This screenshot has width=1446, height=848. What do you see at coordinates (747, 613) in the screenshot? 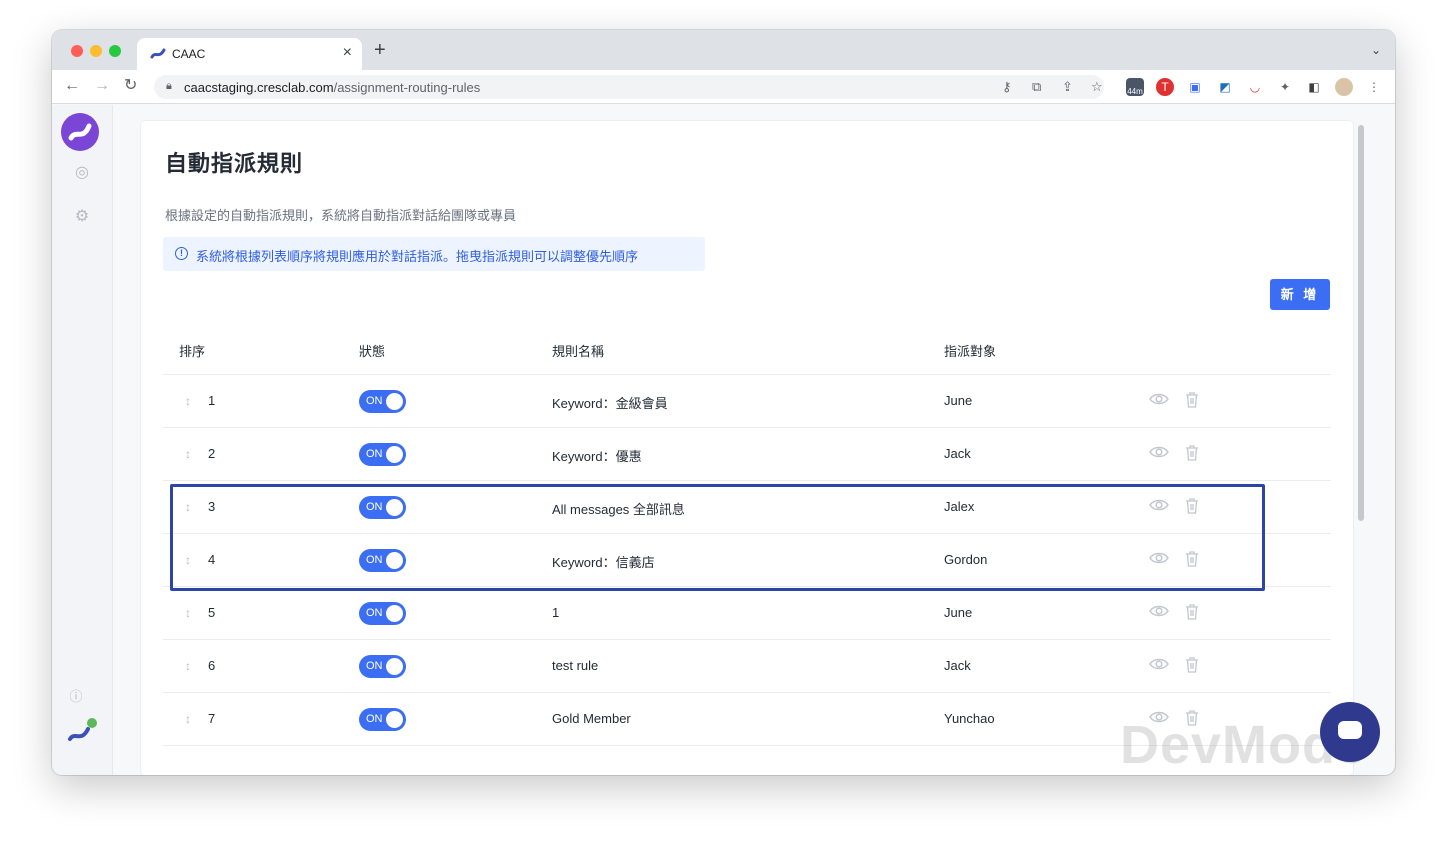
I see `table-row: ↕ 5 ON 1 June` at bounding box center [747, 613].